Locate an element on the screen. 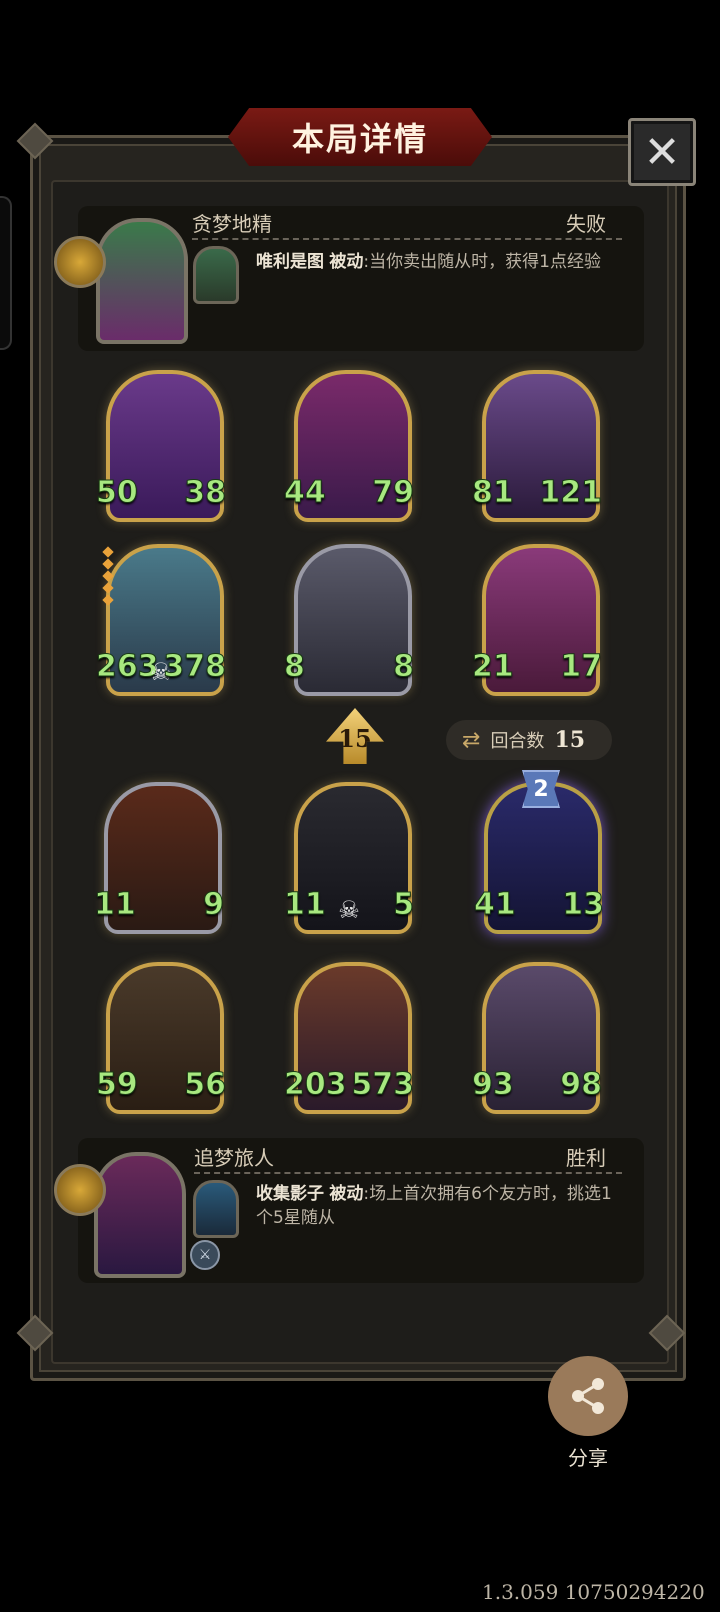 This screenshot has width=720, height=1612. minion-card: 93 98 is located at coordinates (537, 1036).